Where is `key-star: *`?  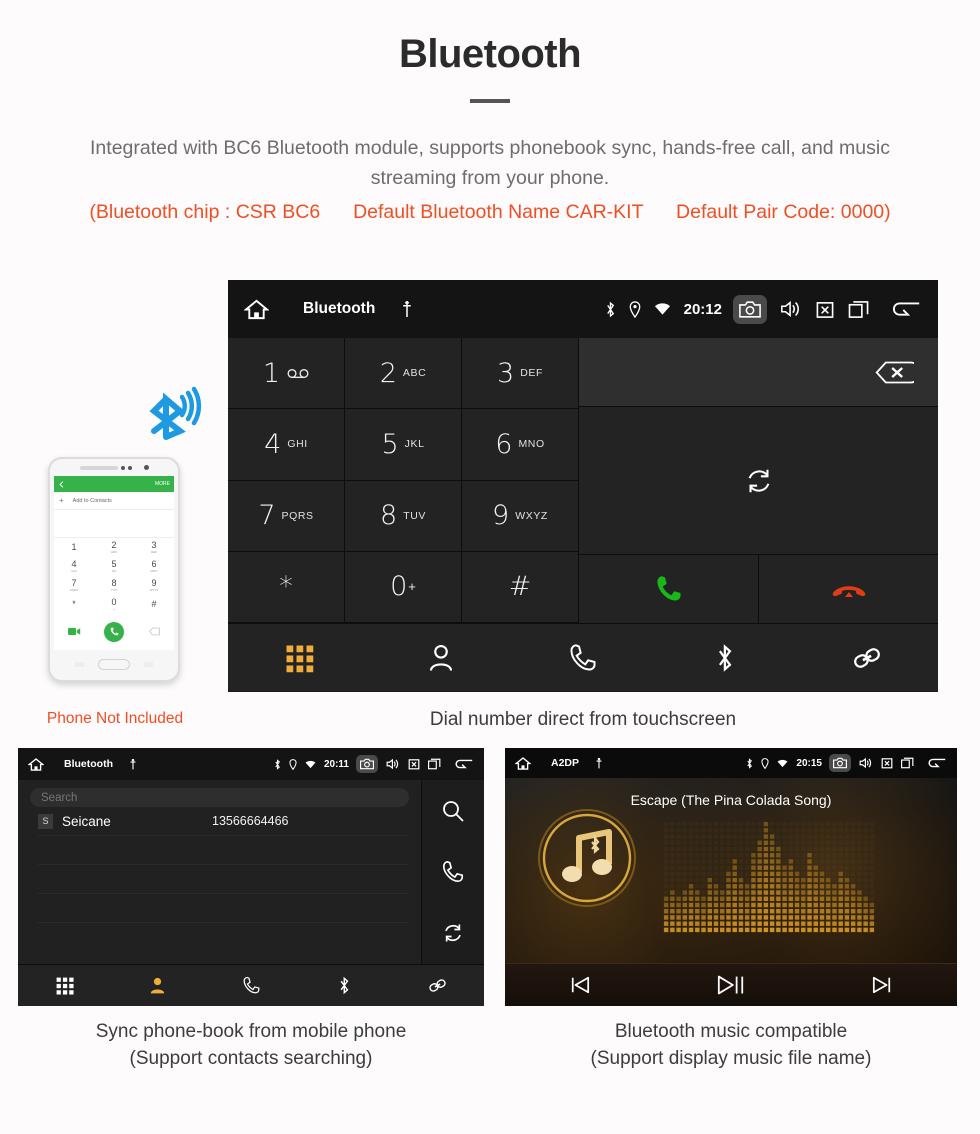 key-star: * is located at coordinates (286, 587).